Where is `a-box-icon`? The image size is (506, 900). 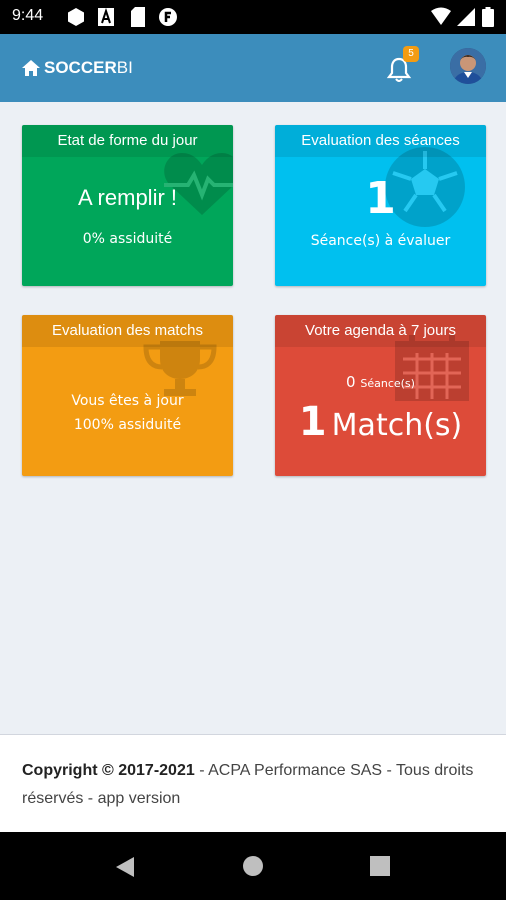
a-box-icon is located at coordinates (106, 16).